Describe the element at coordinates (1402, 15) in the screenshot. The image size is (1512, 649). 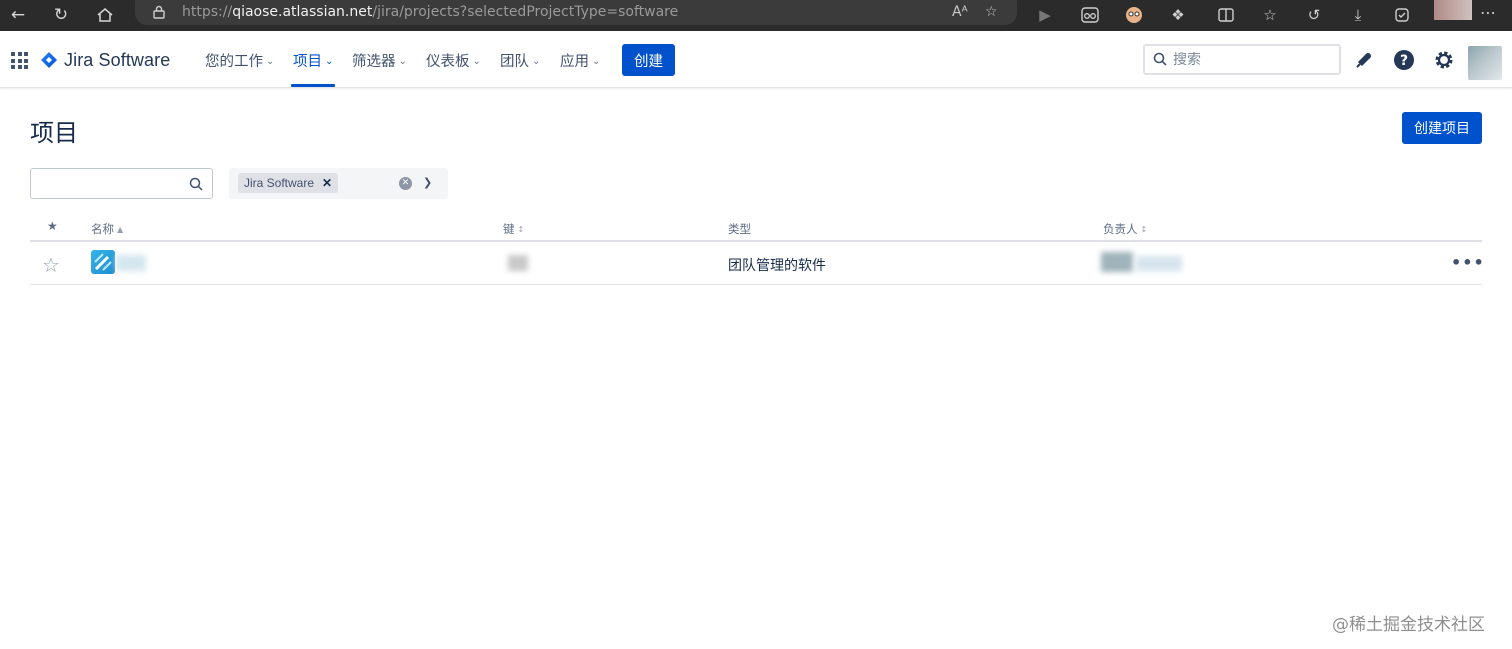
I see `collections-icon` at that location.